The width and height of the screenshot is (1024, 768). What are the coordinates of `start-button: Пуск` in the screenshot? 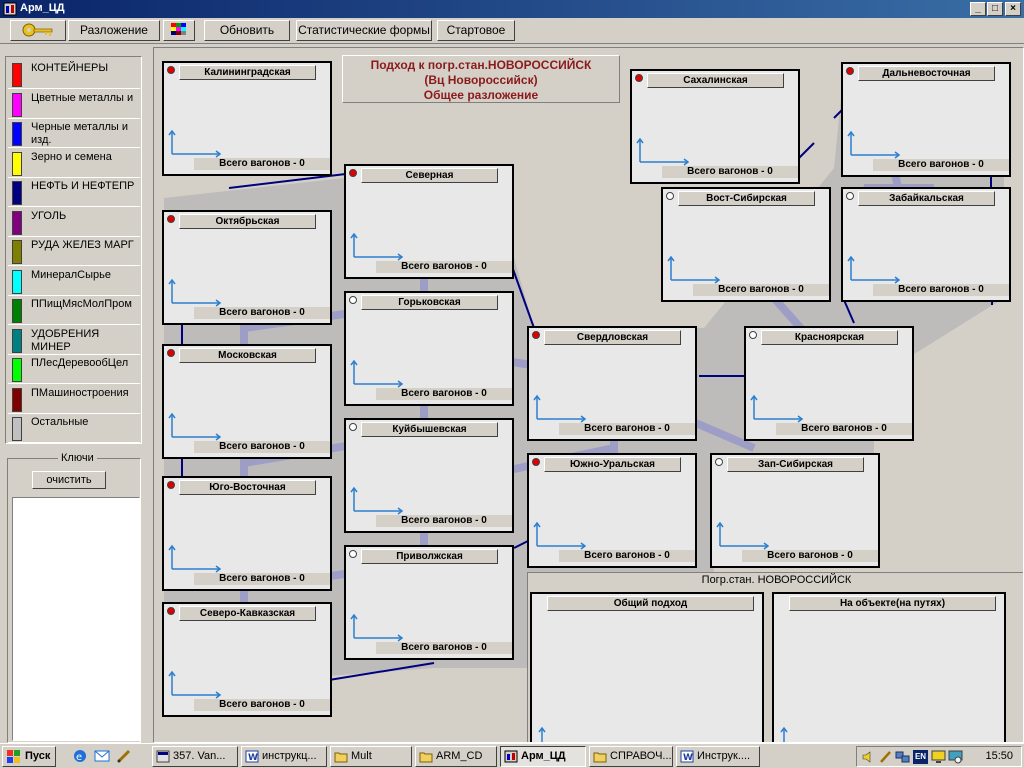 It's located at (29, 756).